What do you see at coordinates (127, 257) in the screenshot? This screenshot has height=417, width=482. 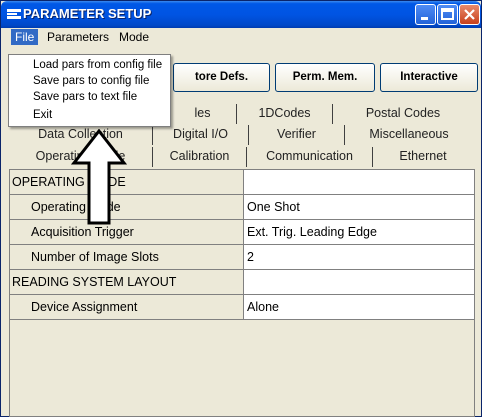 I see `grid-row-label: Number of Image Slots` at bounding box center [127, 257].